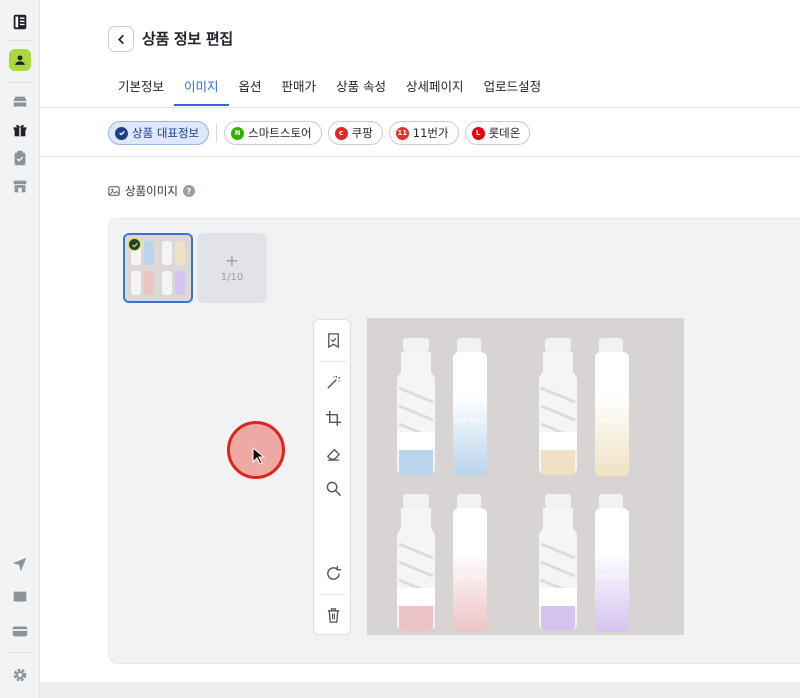 This screenshot has height=698, width=800. What do you see at coordinates (333, 453) in the screenshot?
I see `eraser-icon` at bounding box center [333, 453].